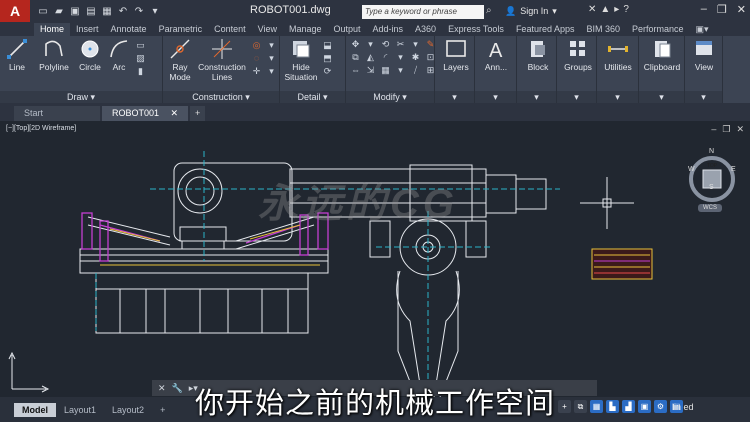  I want to click on tab-featured-apps: Featured Apps, so click(545, 29).